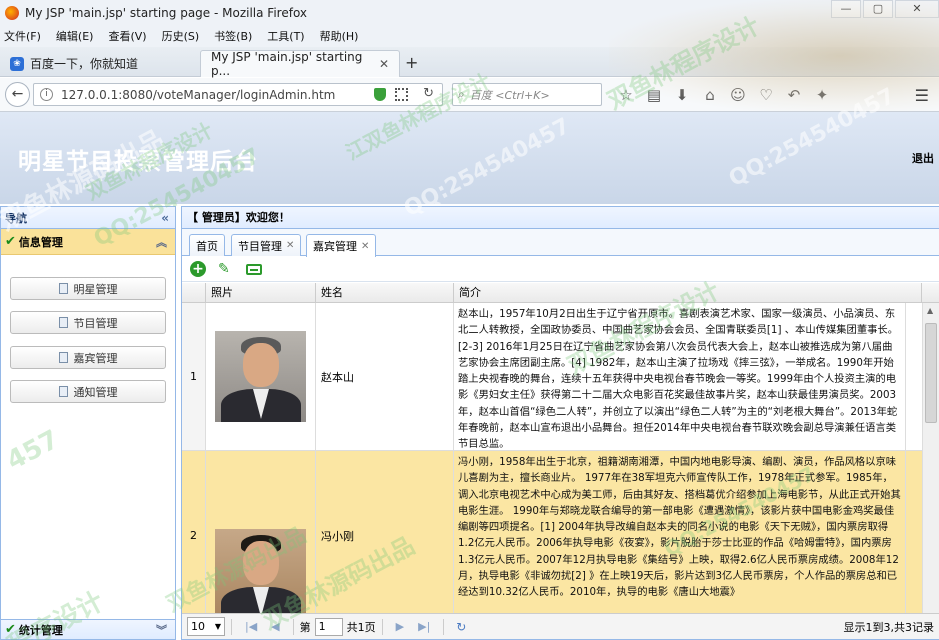 The image size is (939, 640). I want to click on sidebar-group-label: 统计管理, so click(40, 630).